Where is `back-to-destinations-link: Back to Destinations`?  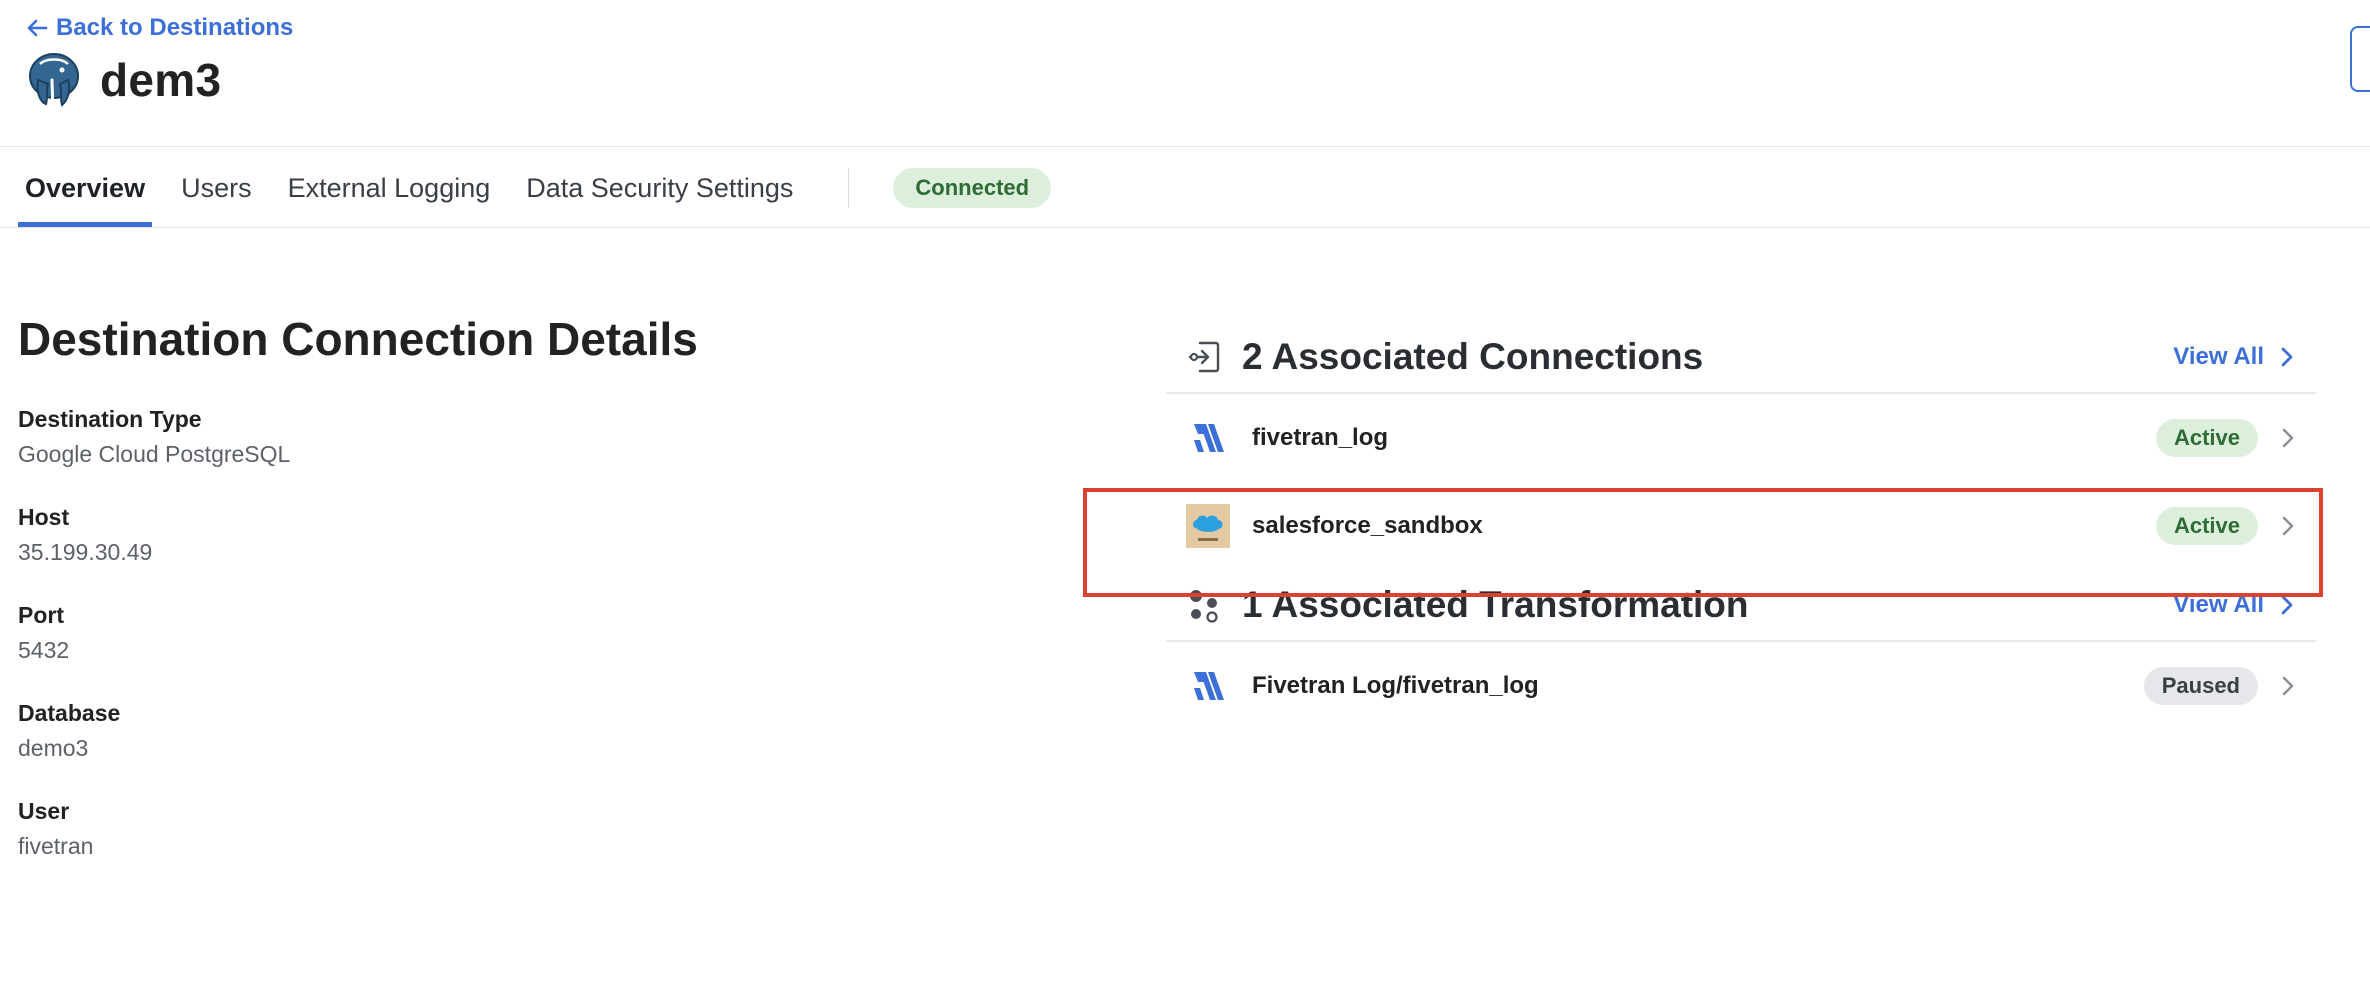 back-to-destinations-link: Back to Destinations is located at coordinates (159, 28).